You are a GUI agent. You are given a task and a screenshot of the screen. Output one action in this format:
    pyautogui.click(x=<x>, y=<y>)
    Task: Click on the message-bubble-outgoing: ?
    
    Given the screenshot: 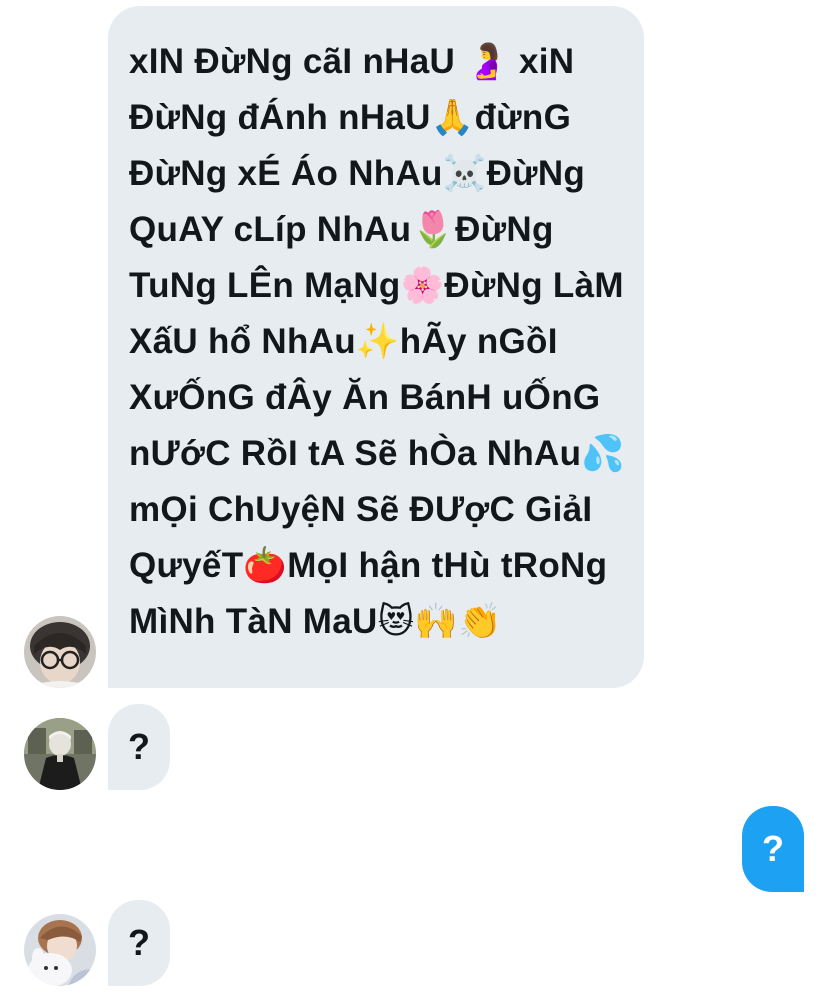 What is the action you would take?
    pyautogui.click(x=773, y=849)
    